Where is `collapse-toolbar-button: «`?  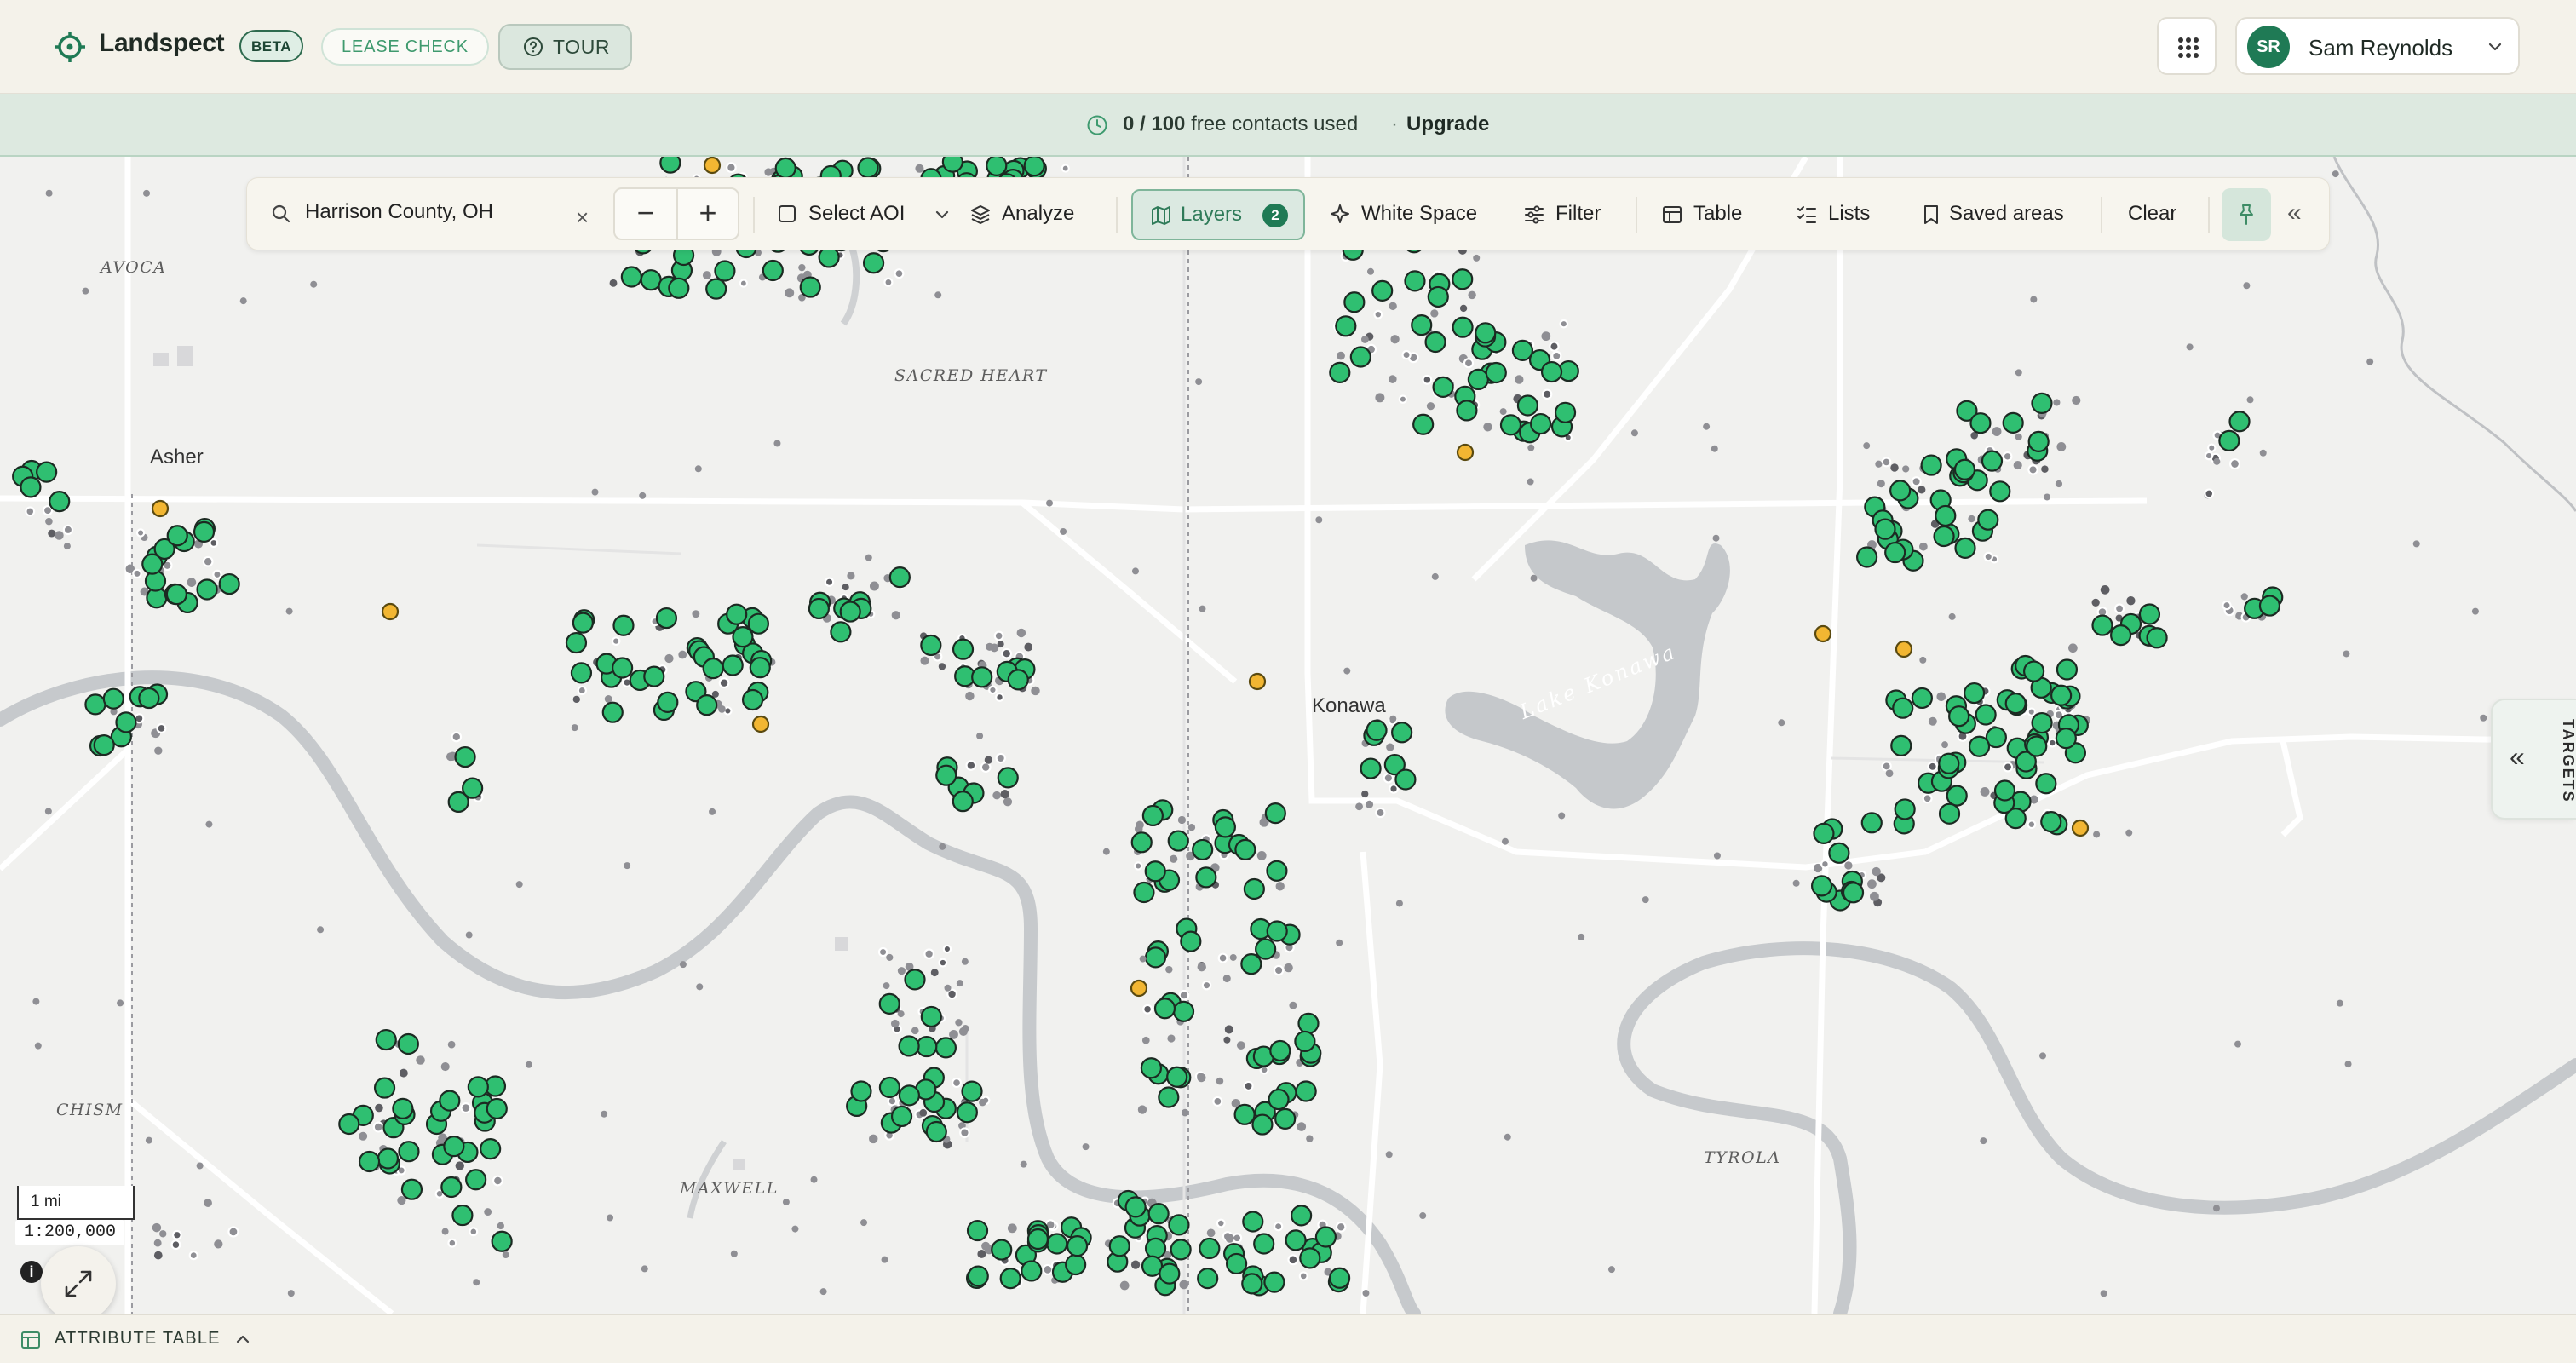 collapse-toolbar-button: « is located at coordinates (2295, 213).